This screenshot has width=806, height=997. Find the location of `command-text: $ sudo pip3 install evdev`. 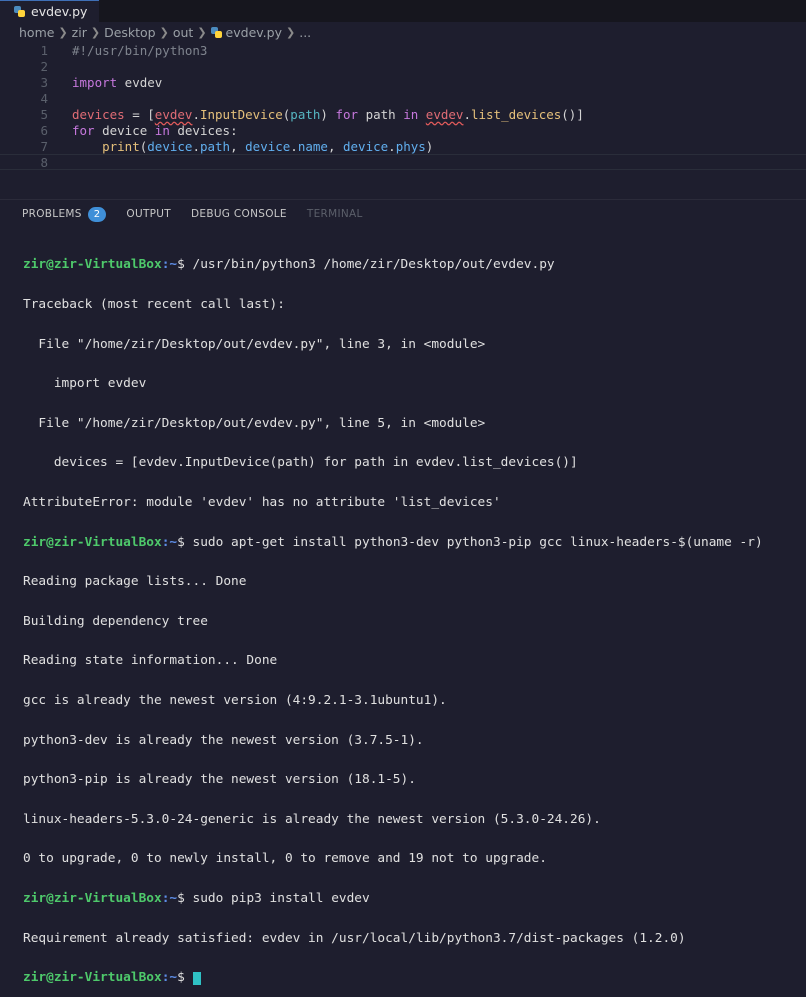

command-text: $ sudo pip3 install evdev is located at coordinates (273, 898).